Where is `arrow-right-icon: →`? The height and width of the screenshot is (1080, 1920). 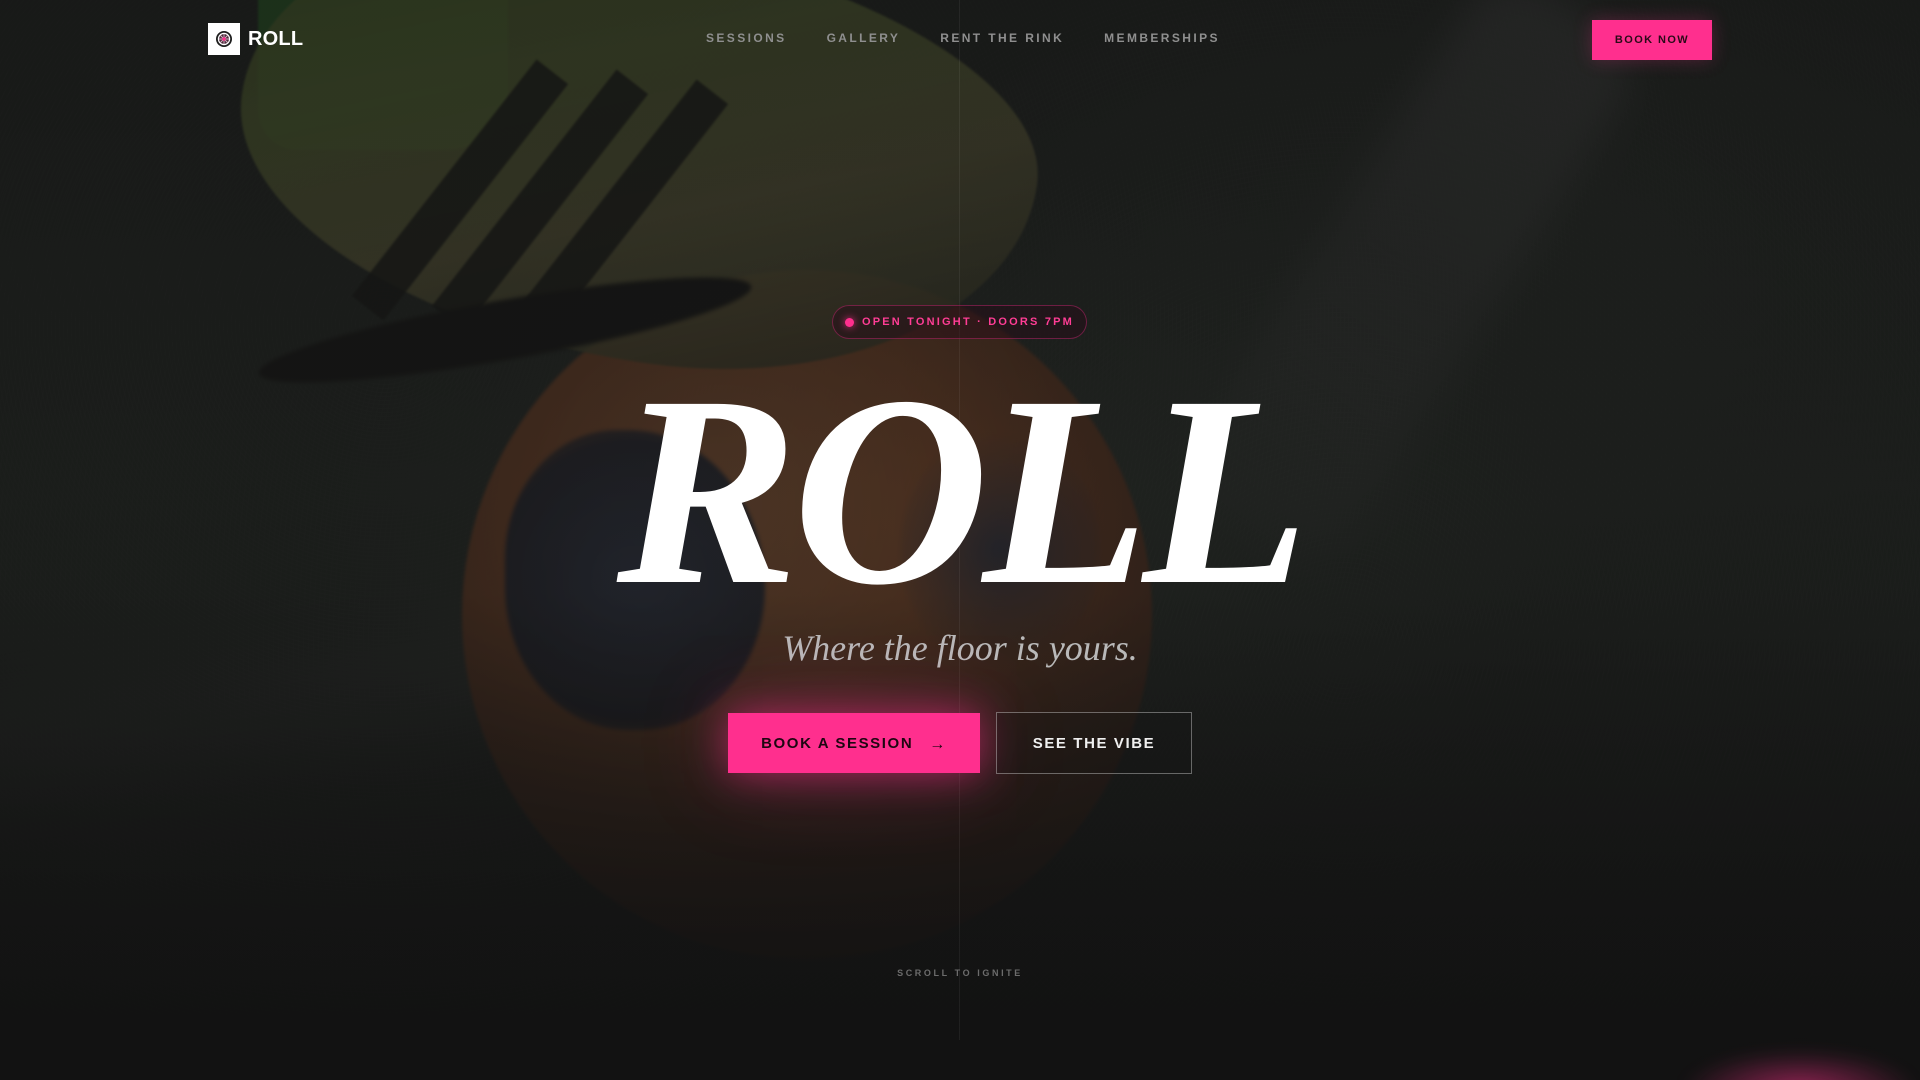 arrow-right-icon: → is located at coordinates (938, 744).